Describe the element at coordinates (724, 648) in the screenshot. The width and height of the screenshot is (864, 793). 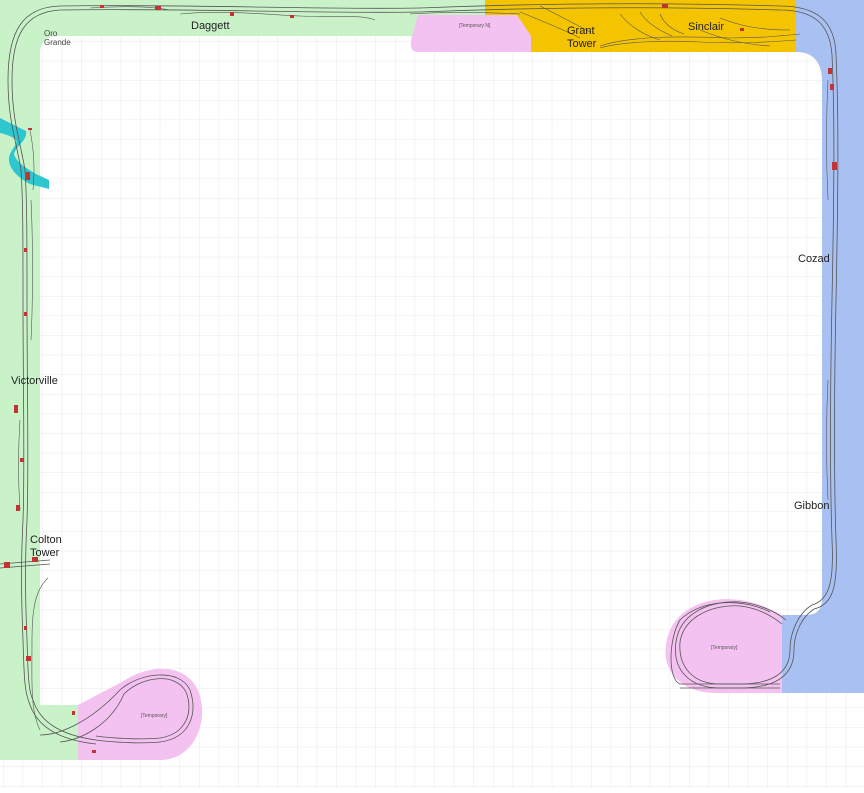
I see `label-temporary-se: [Temporary]` at that location.